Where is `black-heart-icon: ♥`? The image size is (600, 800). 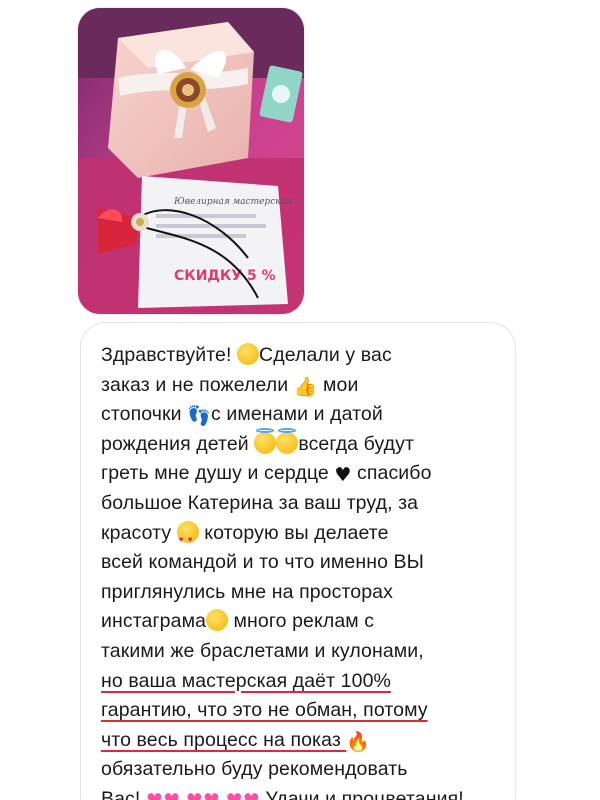
black-heart-icon: ♥ is located at coordinates (343, 475).